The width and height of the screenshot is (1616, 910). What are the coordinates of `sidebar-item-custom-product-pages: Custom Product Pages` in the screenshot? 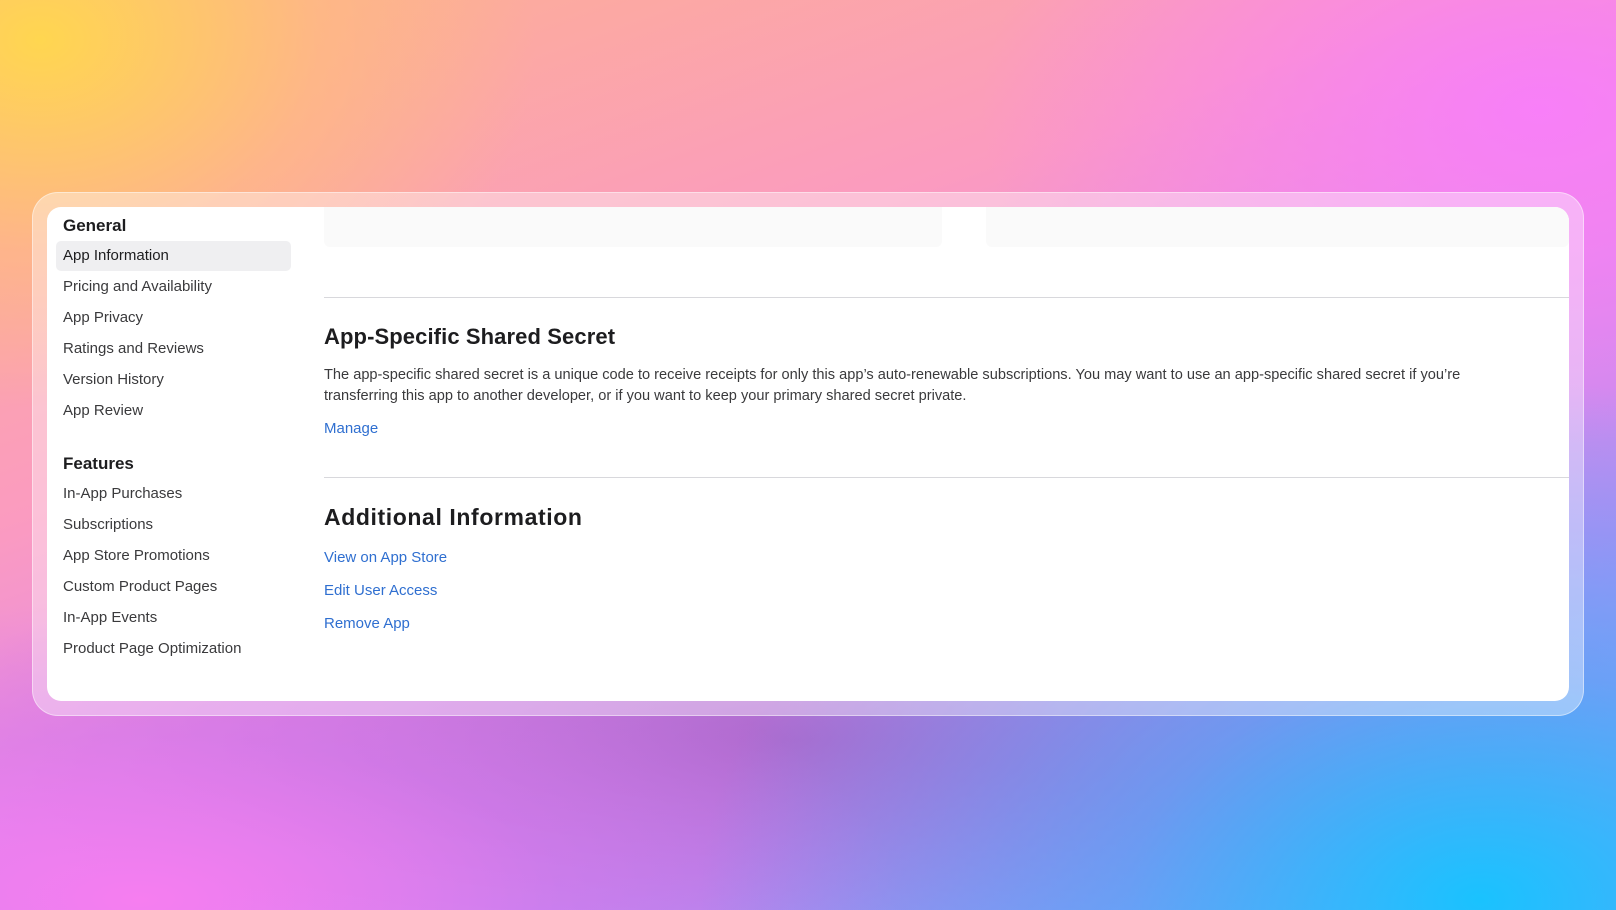 It's located at (173, 587).